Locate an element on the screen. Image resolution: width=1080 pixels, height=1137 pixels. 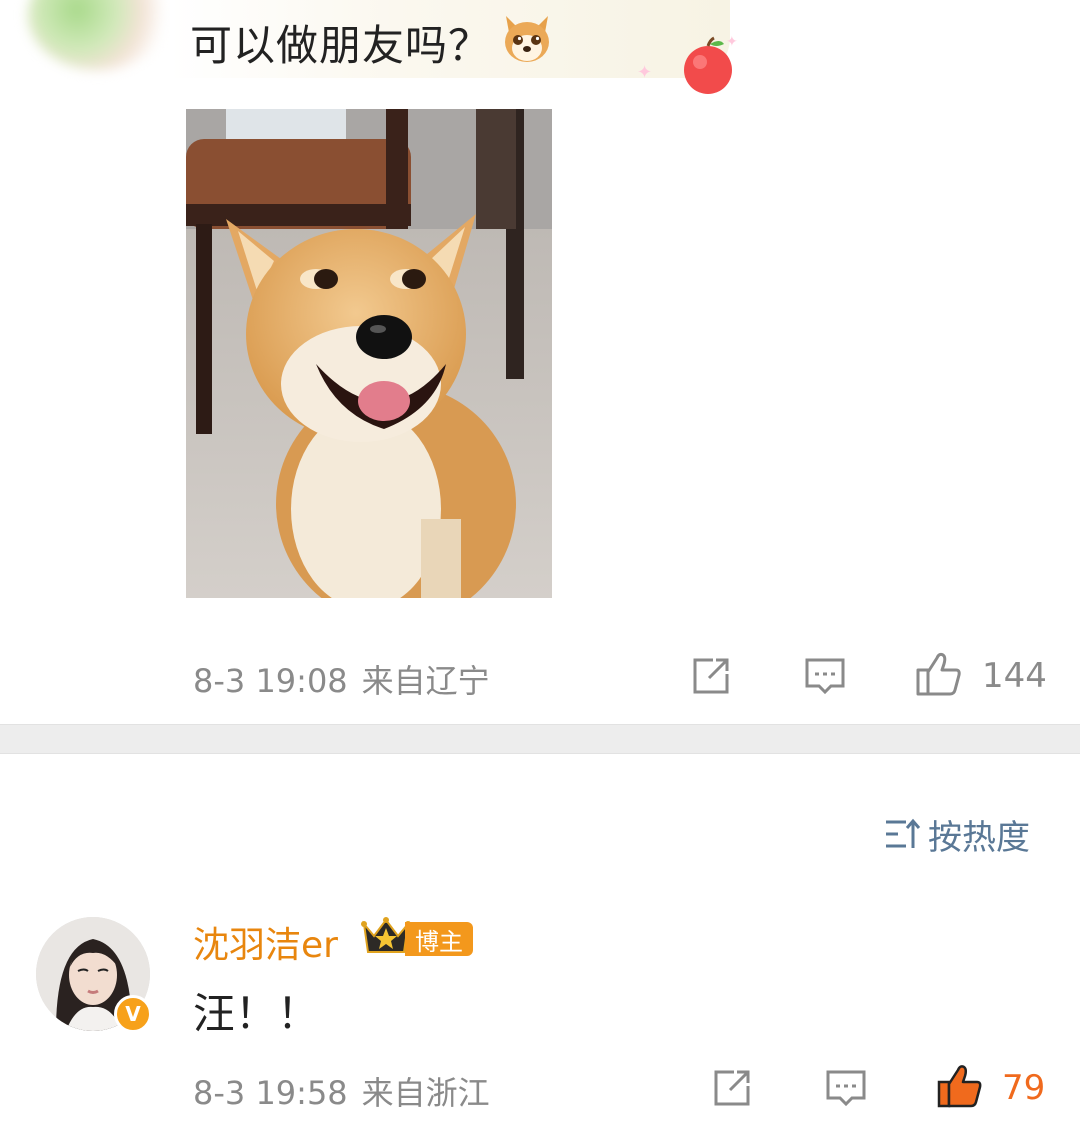
post-meta: 8-3 19:08 来自辽宁 is located at coordinates (341, 679).